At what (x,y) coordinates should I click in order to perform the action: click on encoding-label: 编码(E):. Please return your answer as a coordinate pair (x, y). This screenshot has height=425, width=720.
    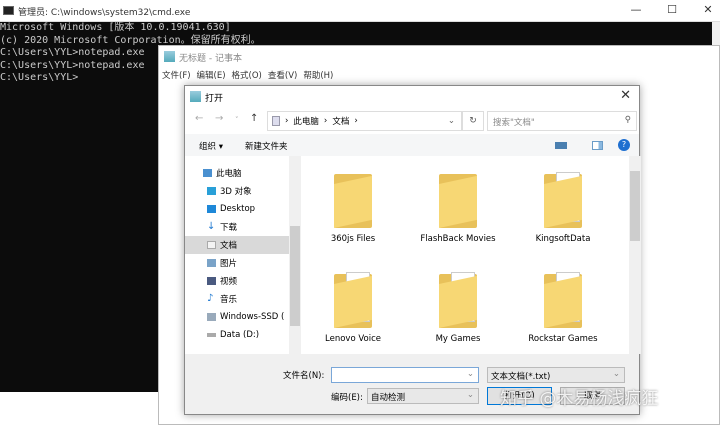
    Looking at the image, I should click on (347, 398).